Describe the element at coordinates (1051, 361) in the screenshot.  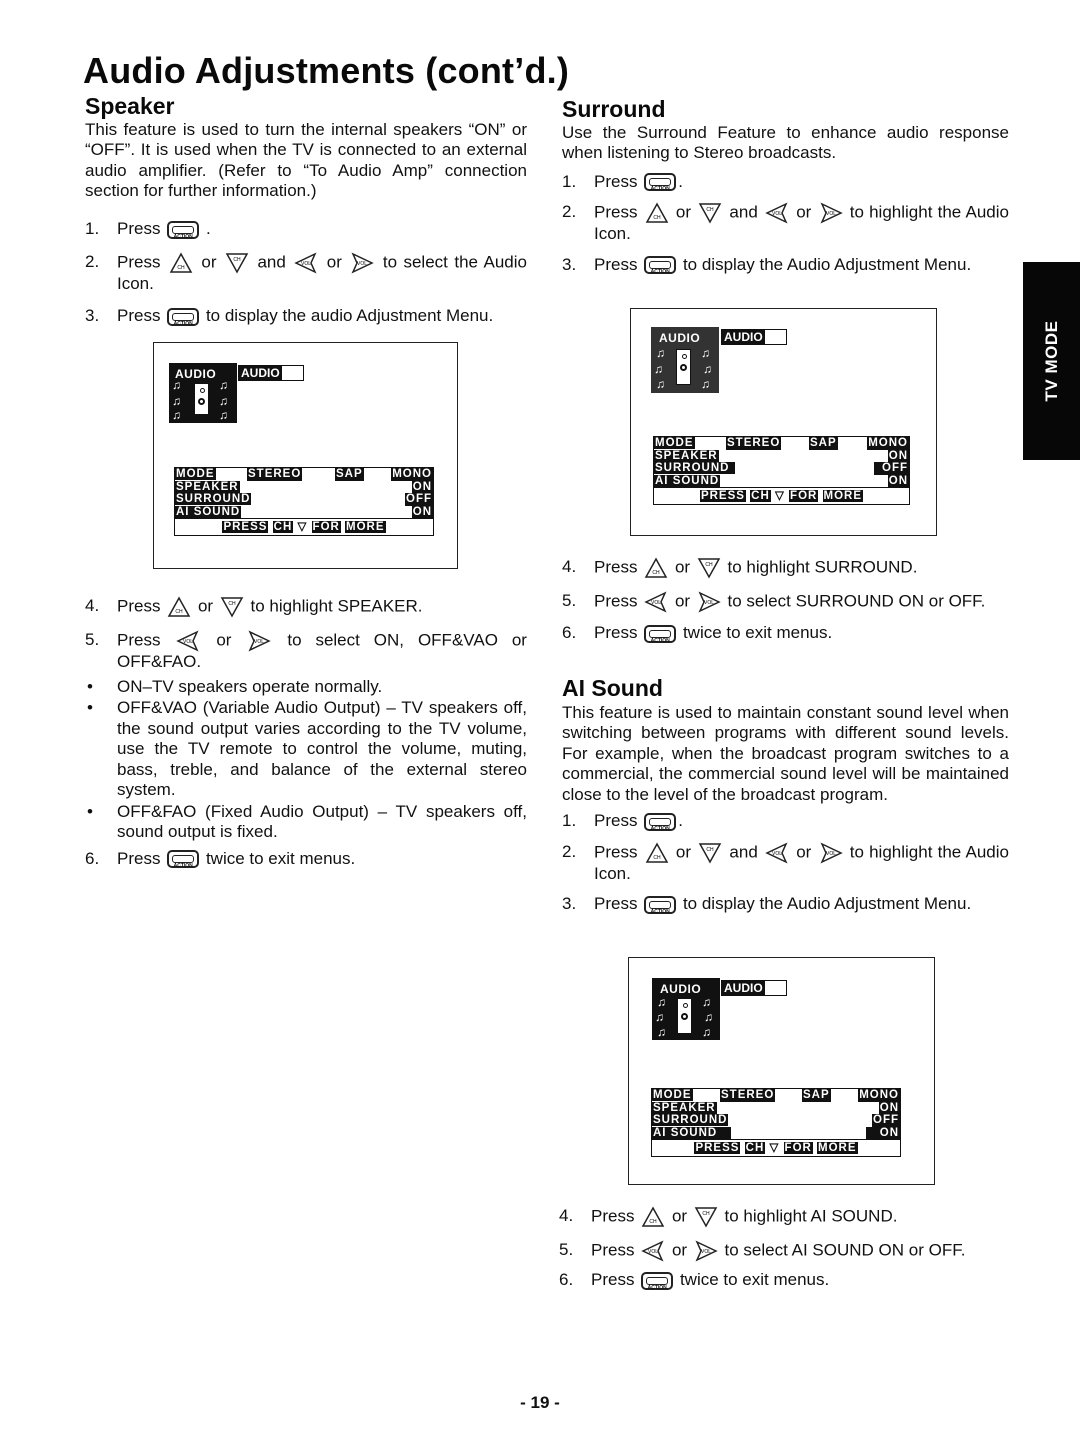
I see `tv-mode-side-tab: TV MODE` at that location.